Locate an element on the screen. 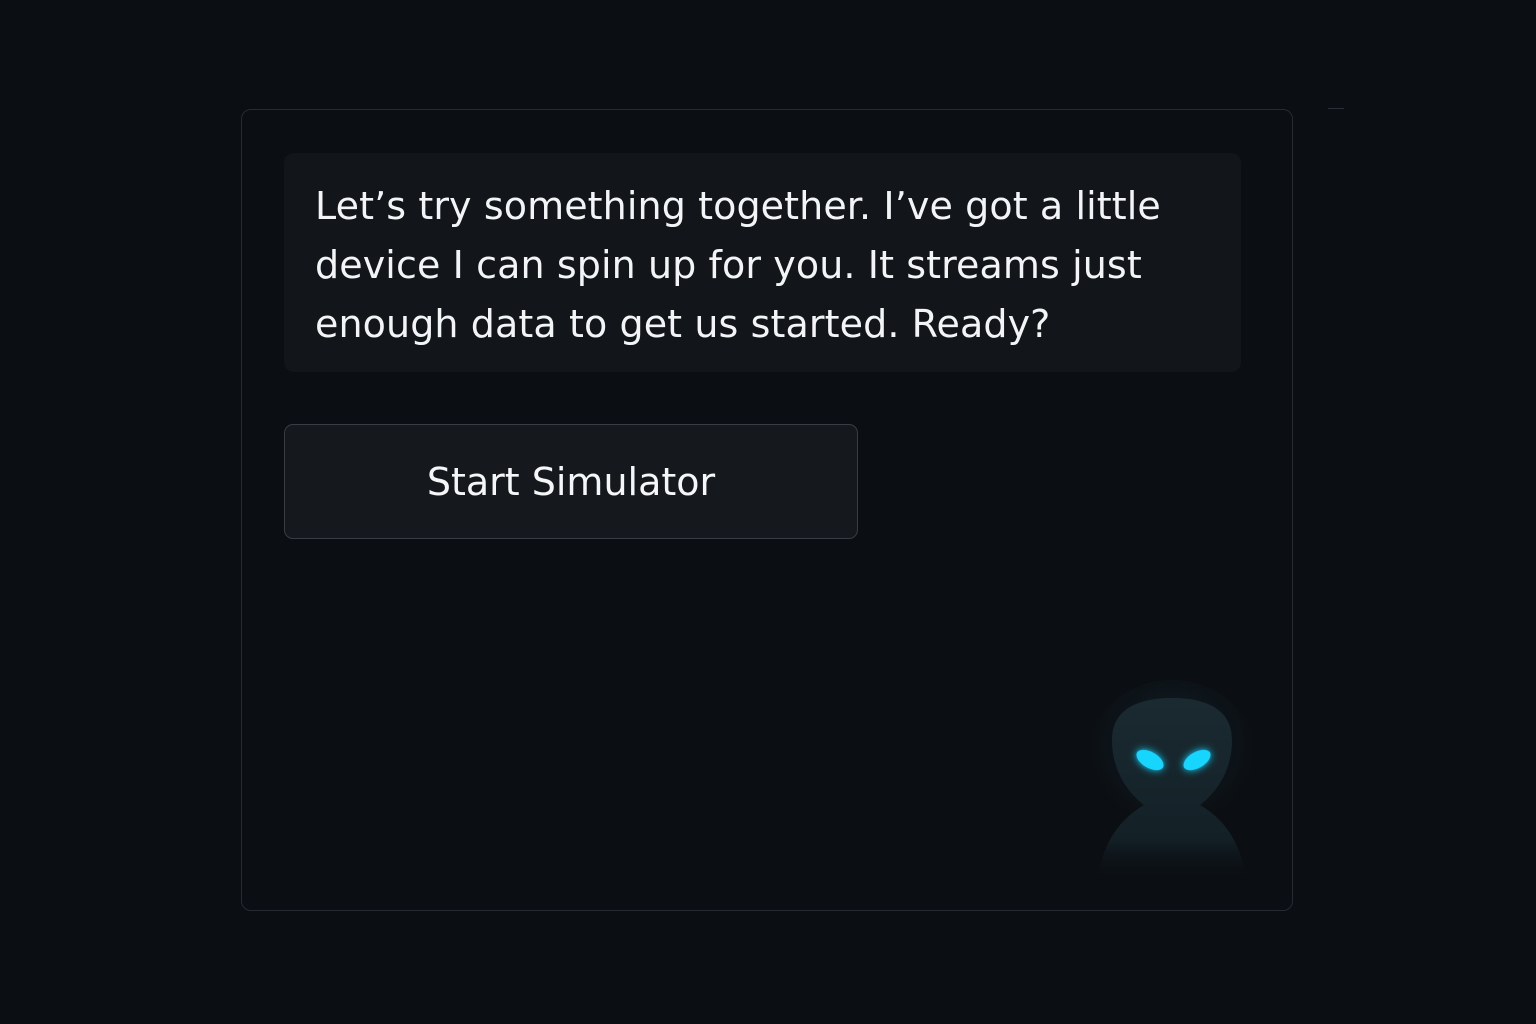 This screenshot has height=1024, width=1536. corner-divider is located at coordinates (1336, 108).